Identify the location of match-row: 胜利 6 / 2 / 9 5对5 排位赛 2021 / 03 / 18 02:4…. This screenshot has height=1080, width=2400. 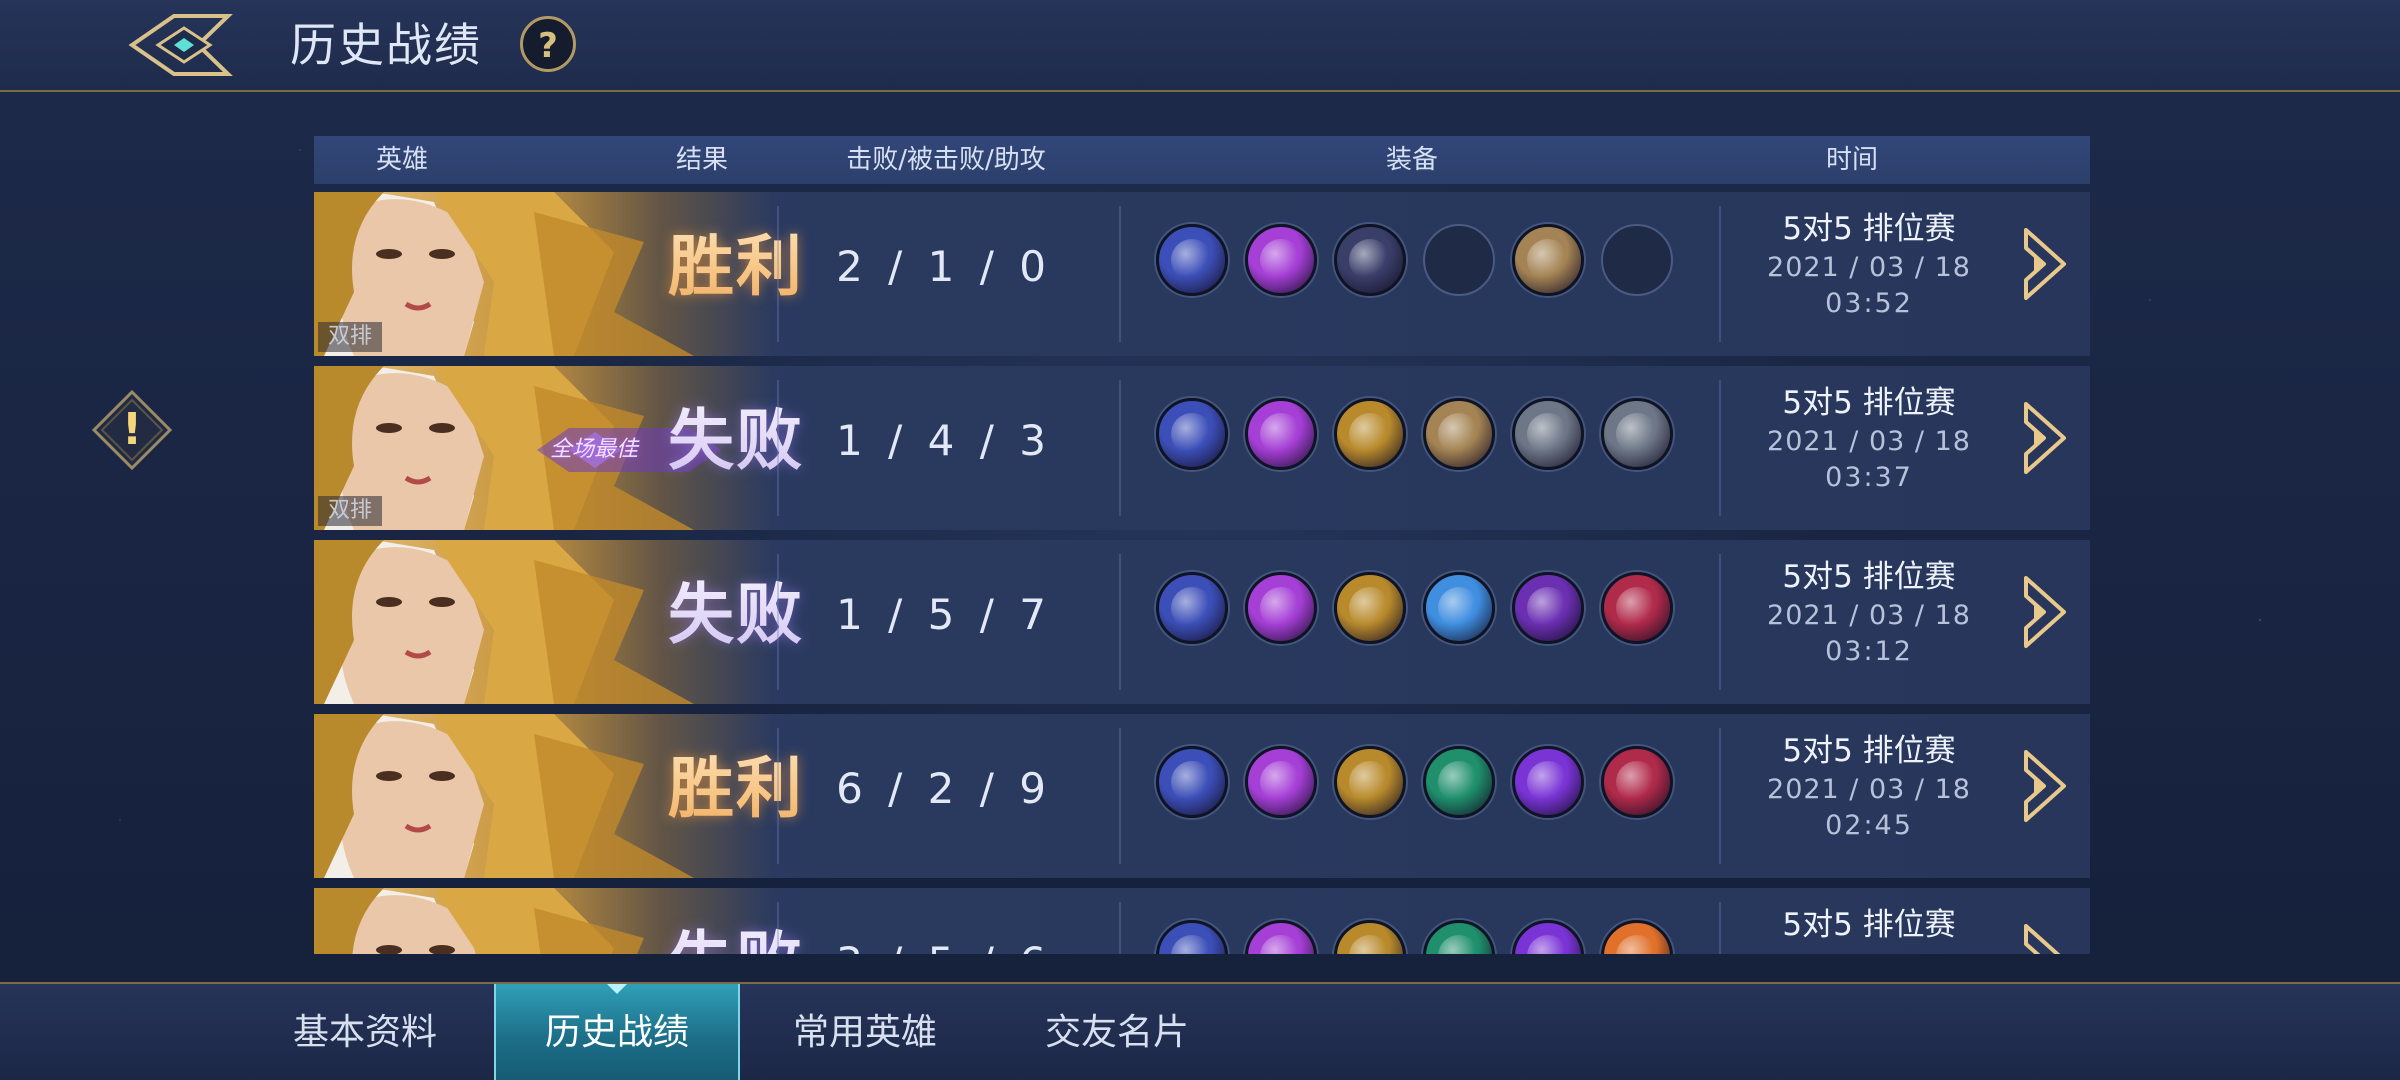
(1202, 796).